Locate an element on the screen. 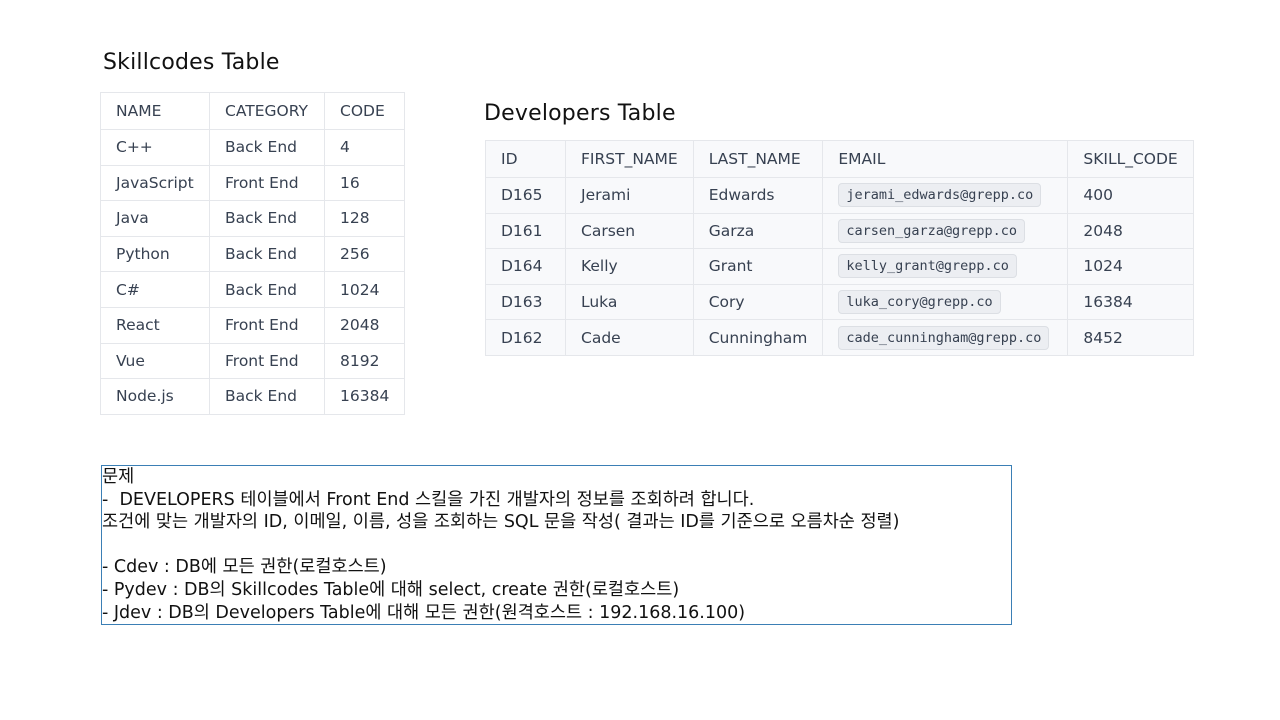 Image resolution: width=1280 pixels, height=720 pixels. table-cell: Node.js is located at coordinates (155, 396).